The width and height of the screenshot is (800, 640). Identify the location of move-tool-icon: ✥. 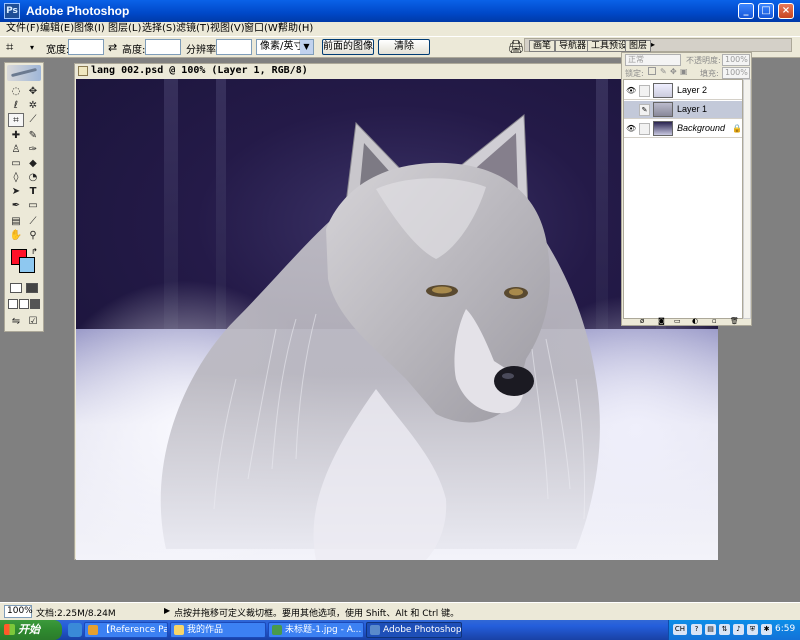
(33, 92).